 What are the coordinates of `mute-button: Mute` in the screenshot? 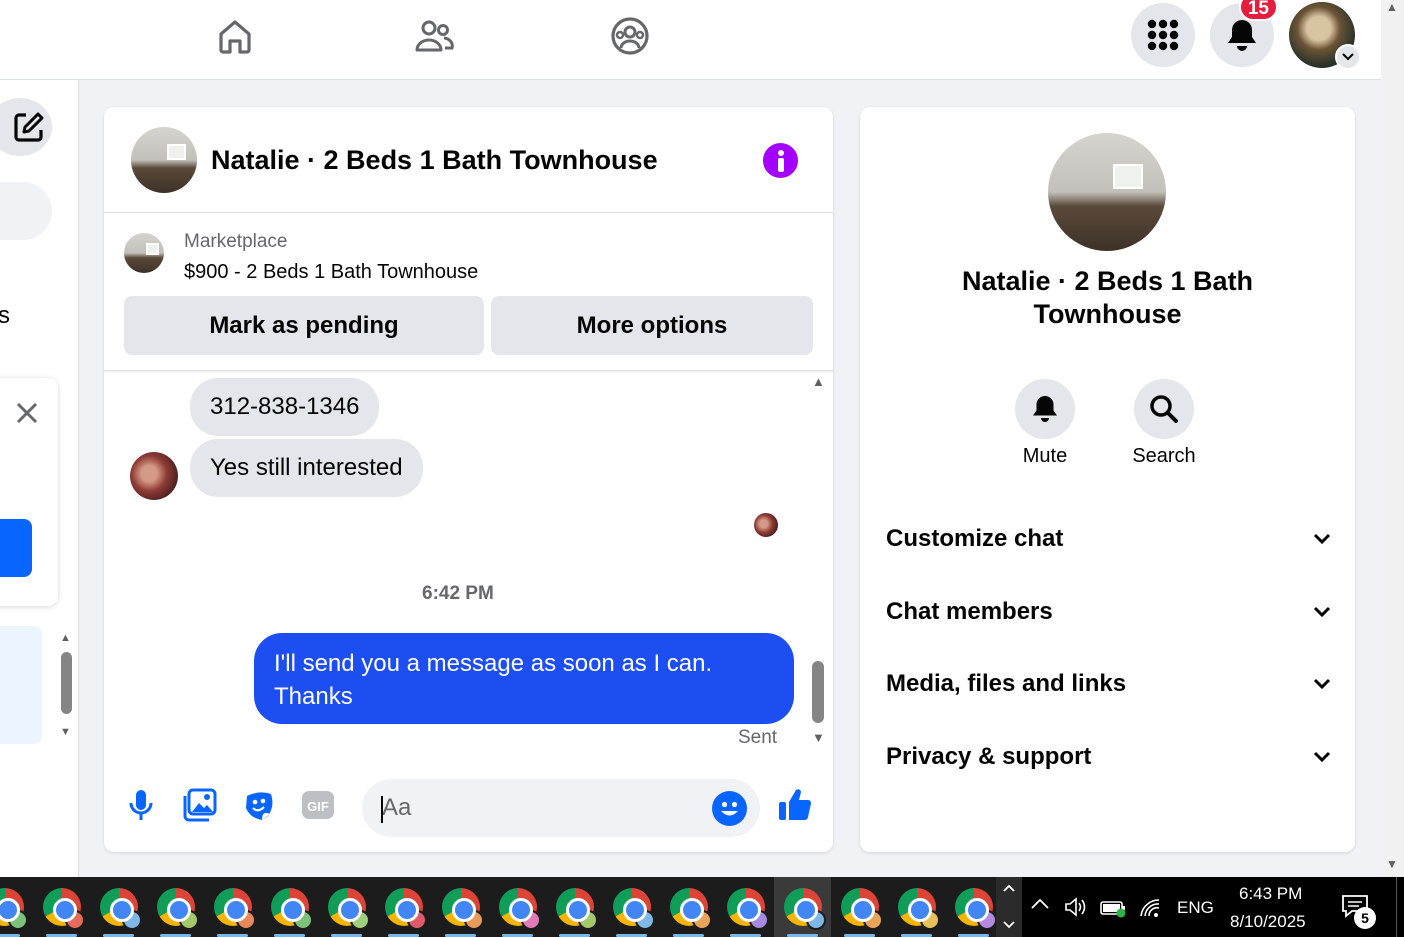 It's located at (1045, 423).